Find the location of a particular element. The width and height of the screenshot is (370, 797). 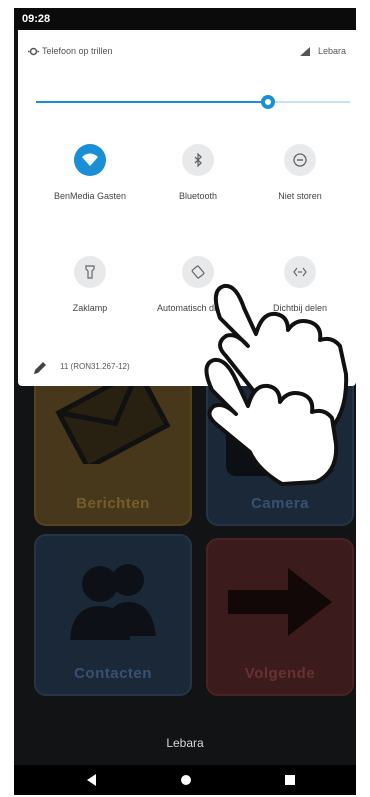

carrier-label: Lebara is located at coordinates (185, 743).